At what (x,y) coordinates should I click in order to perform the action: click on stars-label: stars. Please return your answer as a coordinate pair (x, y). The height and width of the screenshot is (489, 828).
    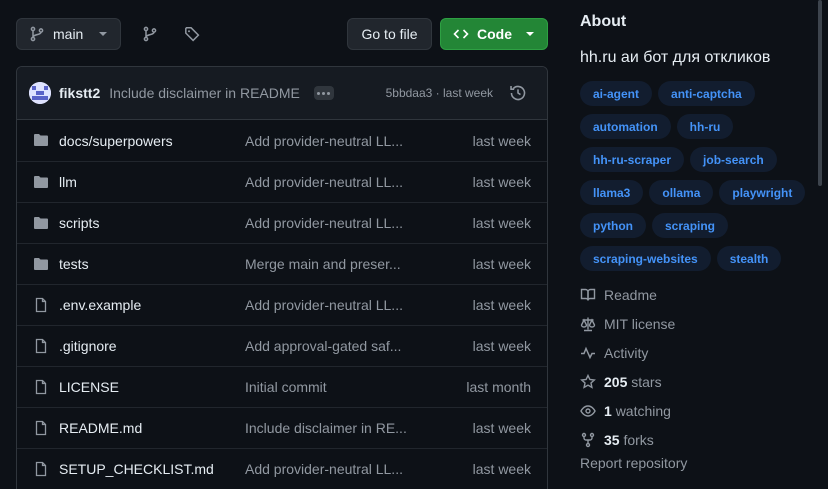
    Looking at the image, I should click on (646, 381).